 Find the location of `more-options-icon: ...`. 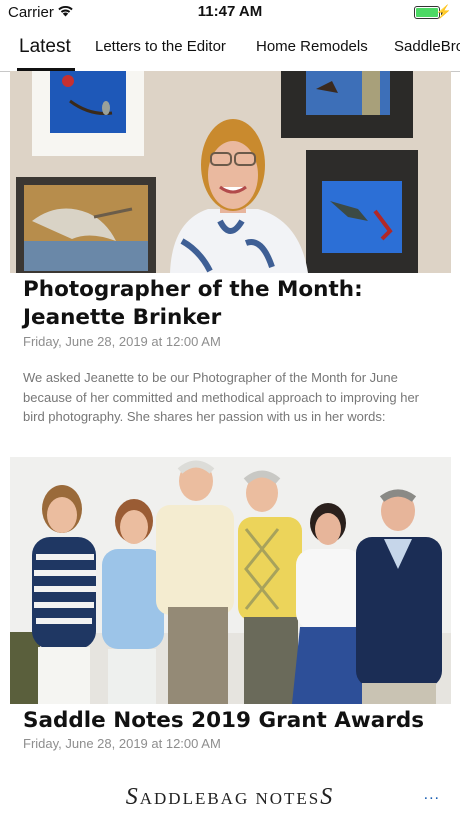

more-options-icon: ... is located at coordinates (432, 795).